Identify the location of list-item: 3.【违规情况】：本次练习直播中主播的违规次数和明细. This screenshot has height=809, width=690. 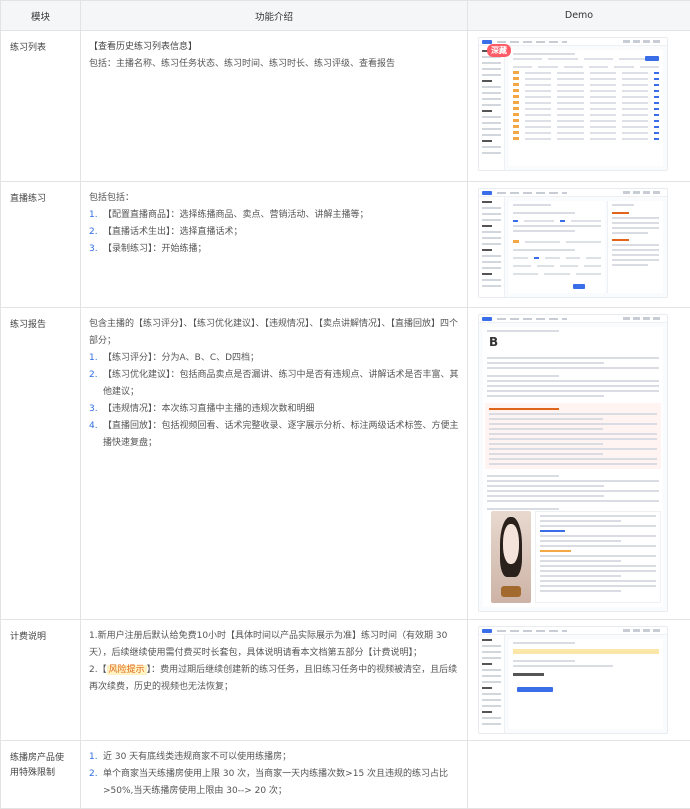
(274, 409).